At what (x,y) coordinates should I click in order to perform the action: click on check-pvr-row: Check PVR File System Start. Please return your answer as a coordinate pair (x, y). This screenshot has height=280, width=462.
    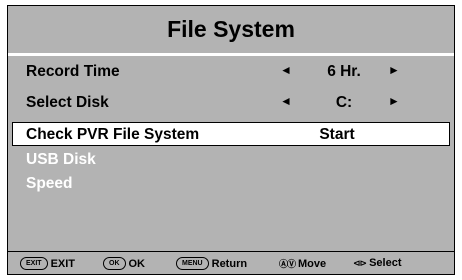
    Looking at the image, I should click on (231, 134).